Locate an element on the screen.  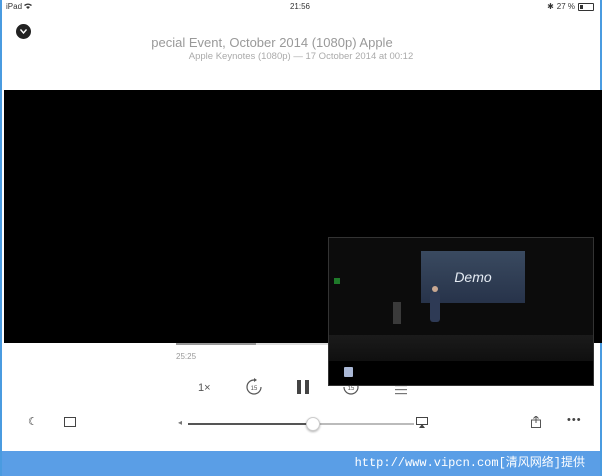
moon-icon: ☾ is located at coordinates (33, 422).